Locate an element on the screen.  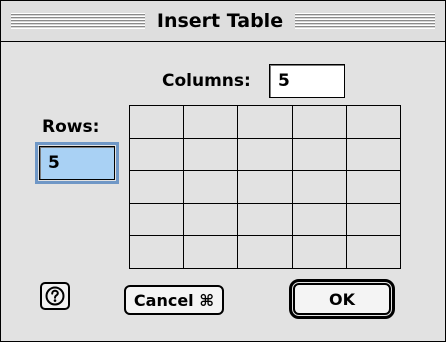
help-icon is located at coordinates (55, 296).